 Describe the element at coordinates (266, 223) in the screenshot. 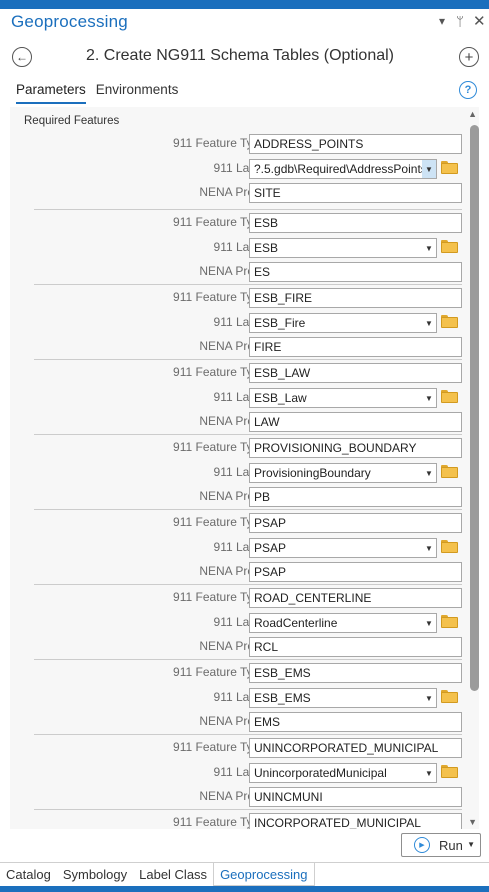

I see `feature-type-value: ESB` at that location.